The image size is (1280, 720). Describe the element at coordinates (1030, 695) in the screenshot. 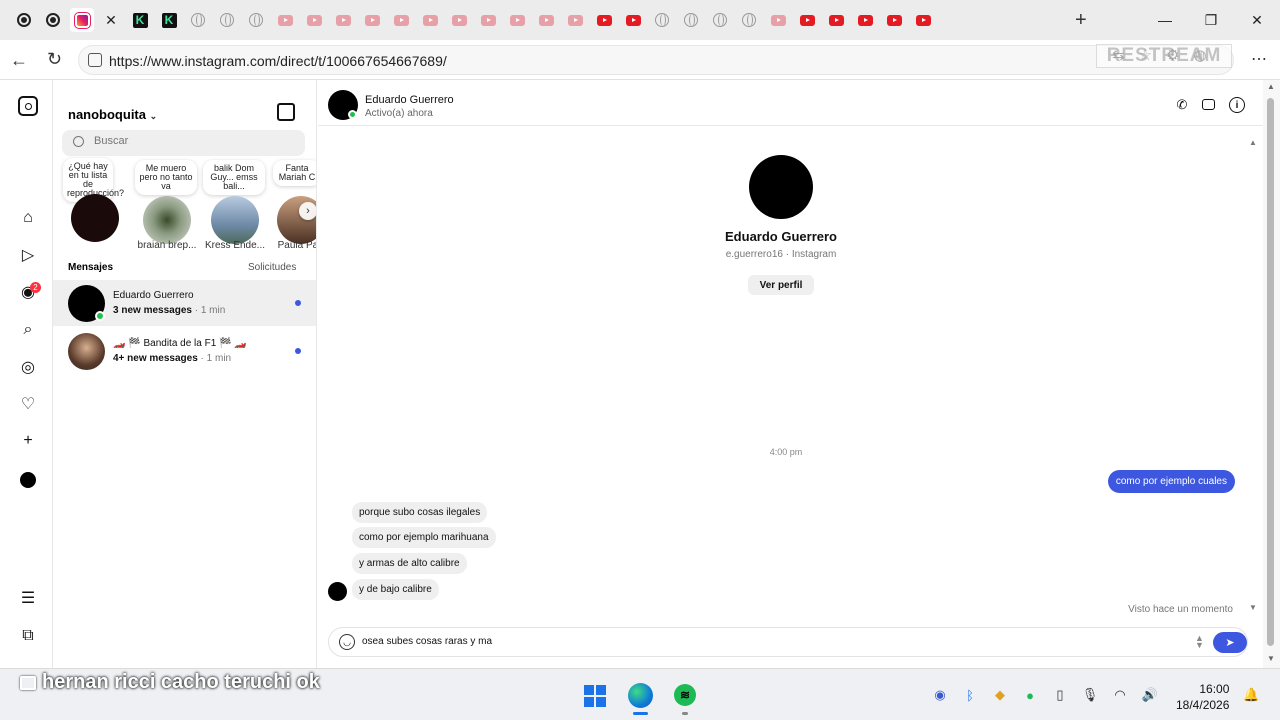

I see `spotify-tray-icon: ●` at that location.